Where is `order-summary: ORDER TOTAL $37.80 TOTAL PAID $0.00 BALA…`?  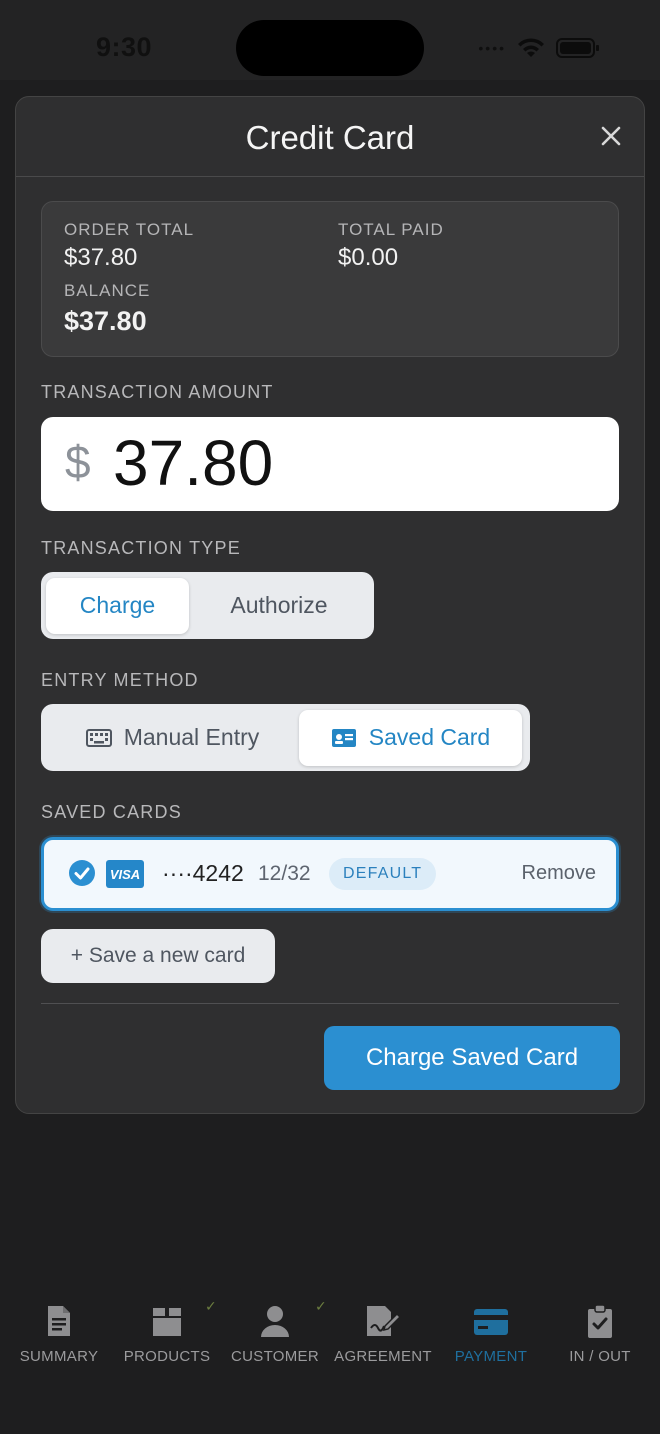 order-summary: ORDER TOTAL $37.80 TOTAL PAID $0.00 BALA… is located at coordinates (330, 279).